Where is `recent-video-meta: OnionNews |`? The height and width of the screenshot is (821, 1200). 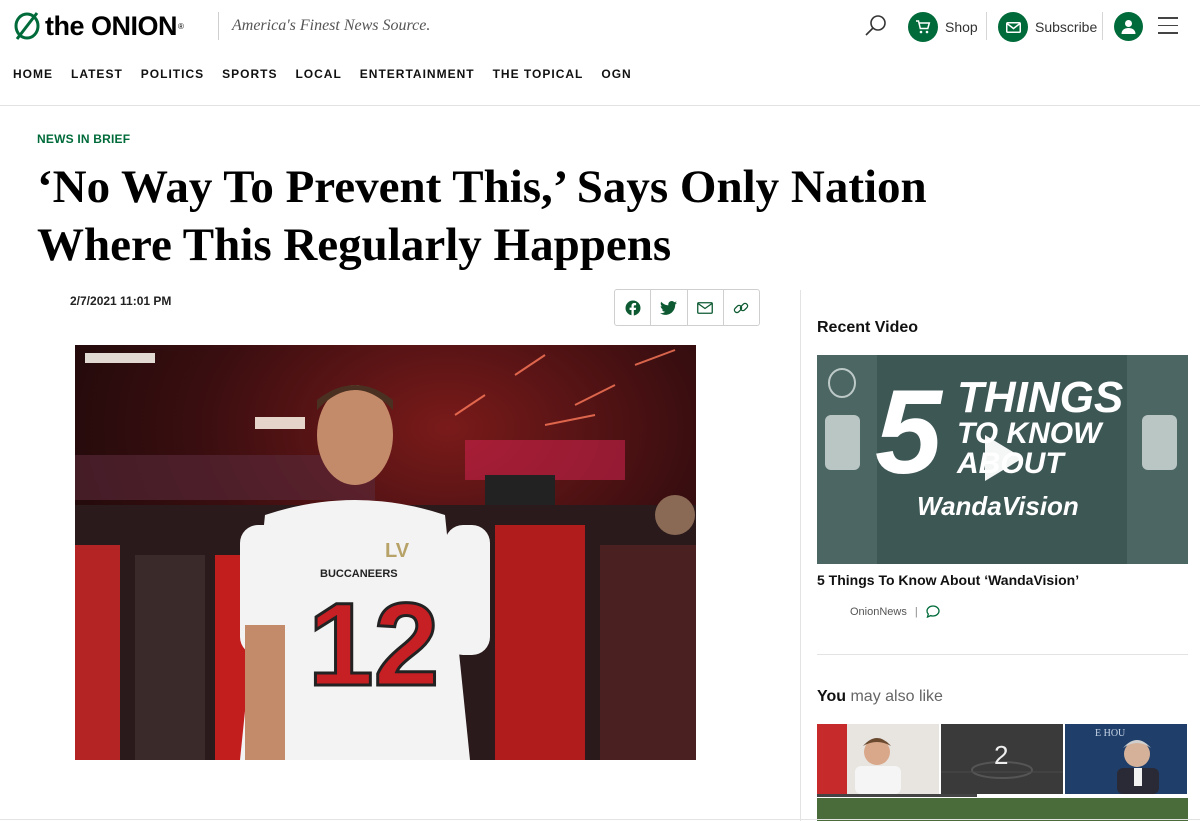
recent-video-meta: OnionNews | is located at coordinates (895, 611).